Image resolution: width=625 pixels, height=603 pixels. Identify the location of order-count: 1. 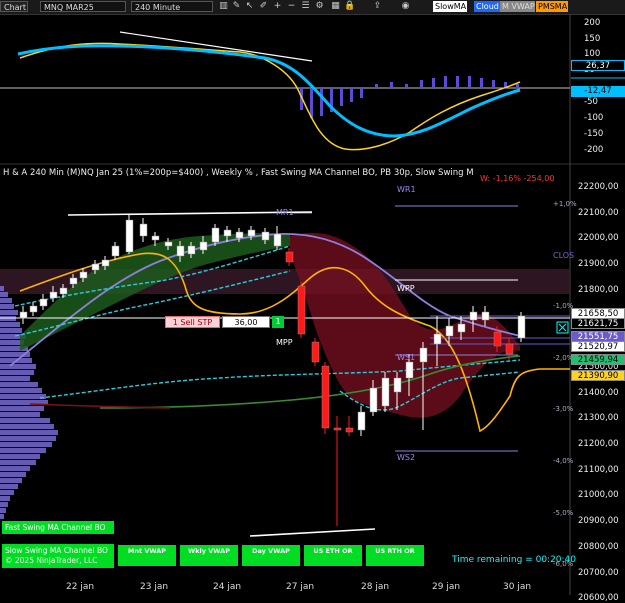
(278, 322).